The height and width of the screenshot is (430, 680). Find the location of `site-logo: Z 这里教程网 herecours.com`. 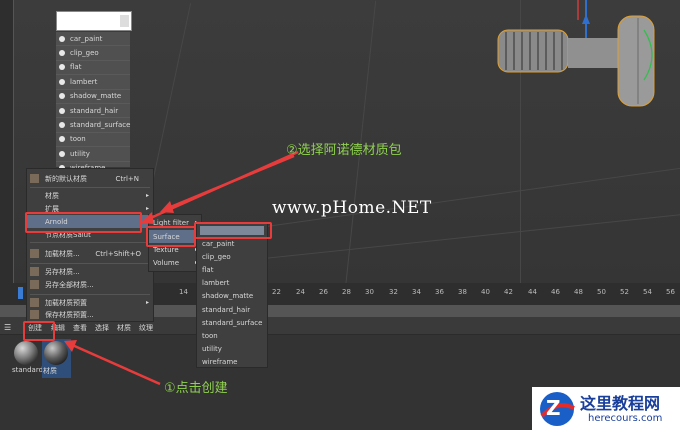

site-logo: Z 这里教程网 herecours.com is located at coordinates (606, 408).